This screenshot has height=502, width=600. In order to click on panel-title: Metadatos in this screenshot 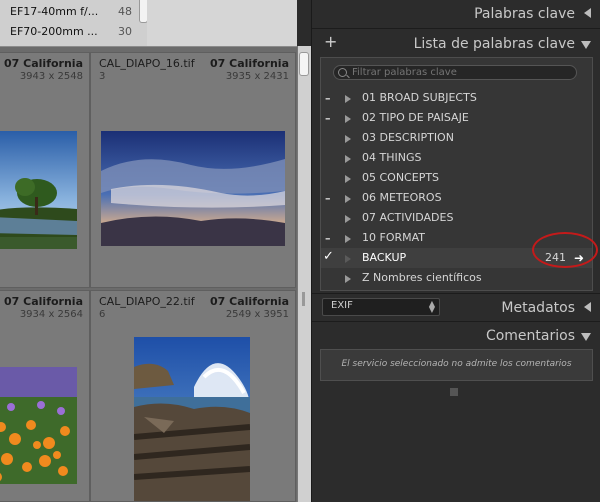, I will do `click(538, 308)`.